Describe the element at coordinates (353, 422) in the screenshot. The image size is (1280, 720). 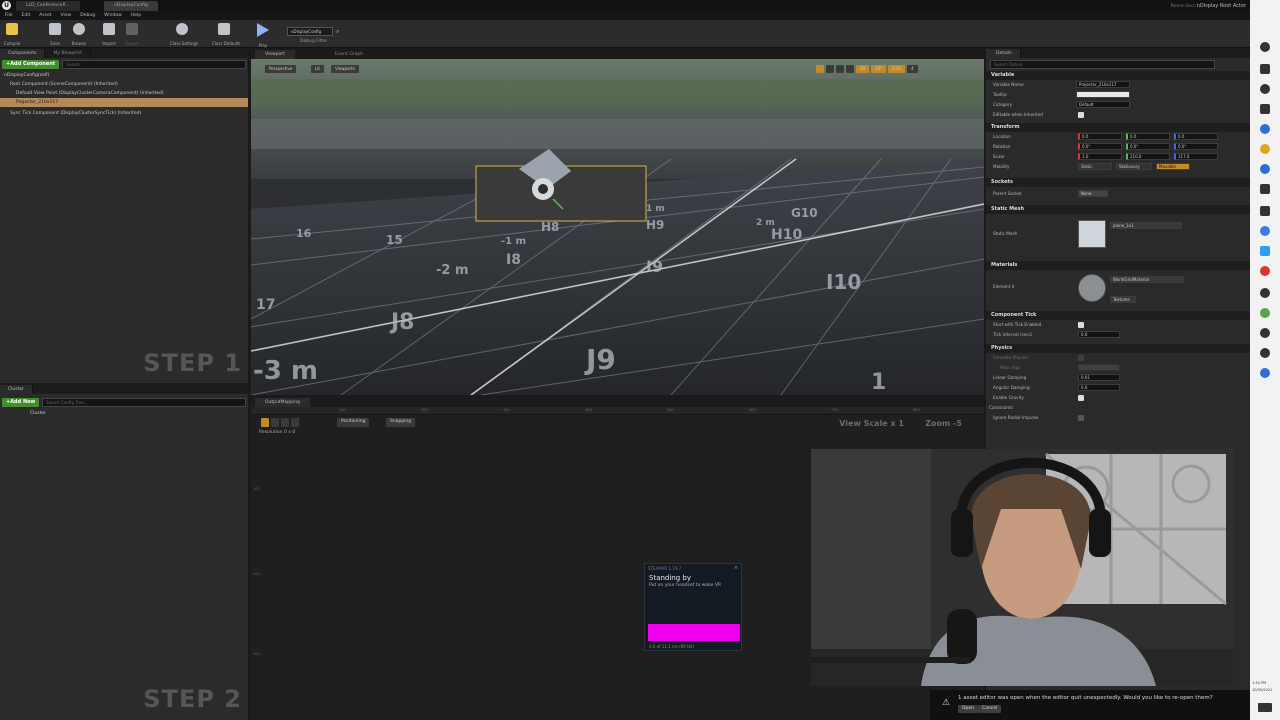
I see `positioning-button: Positioning` at that location.